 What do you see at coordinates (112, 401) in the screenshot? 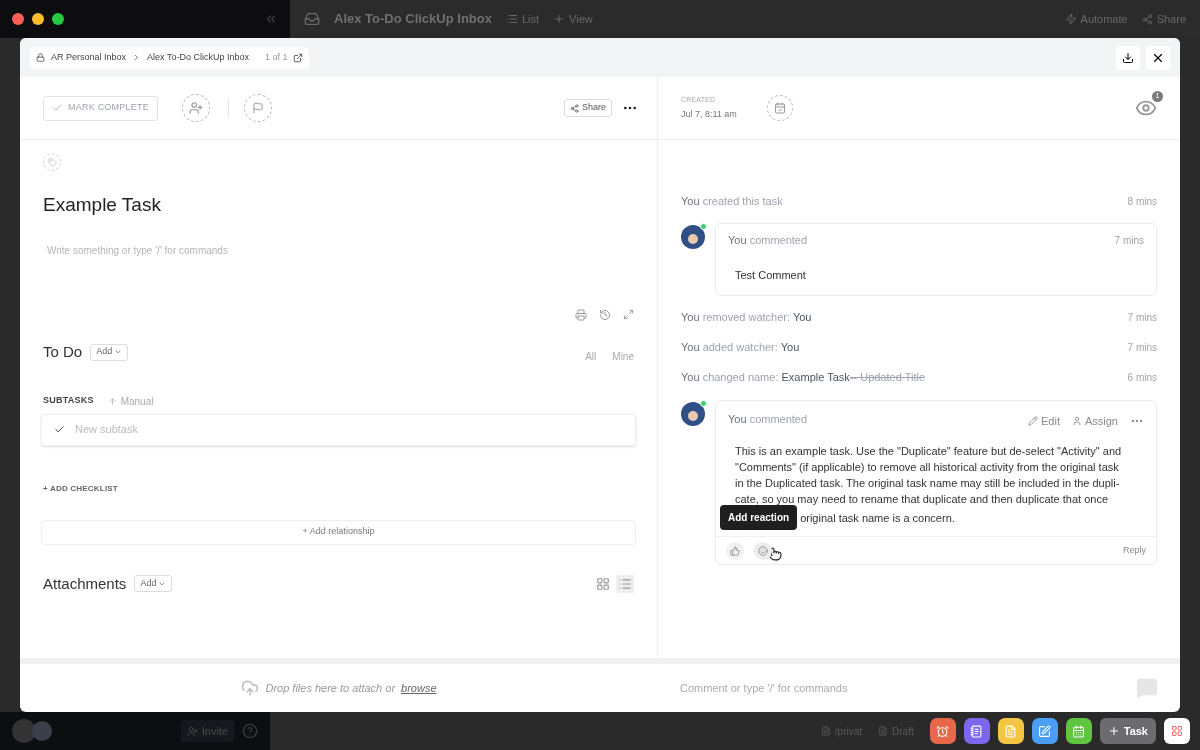
I see `arrow-up-icon` at bounding box center [112, 401].